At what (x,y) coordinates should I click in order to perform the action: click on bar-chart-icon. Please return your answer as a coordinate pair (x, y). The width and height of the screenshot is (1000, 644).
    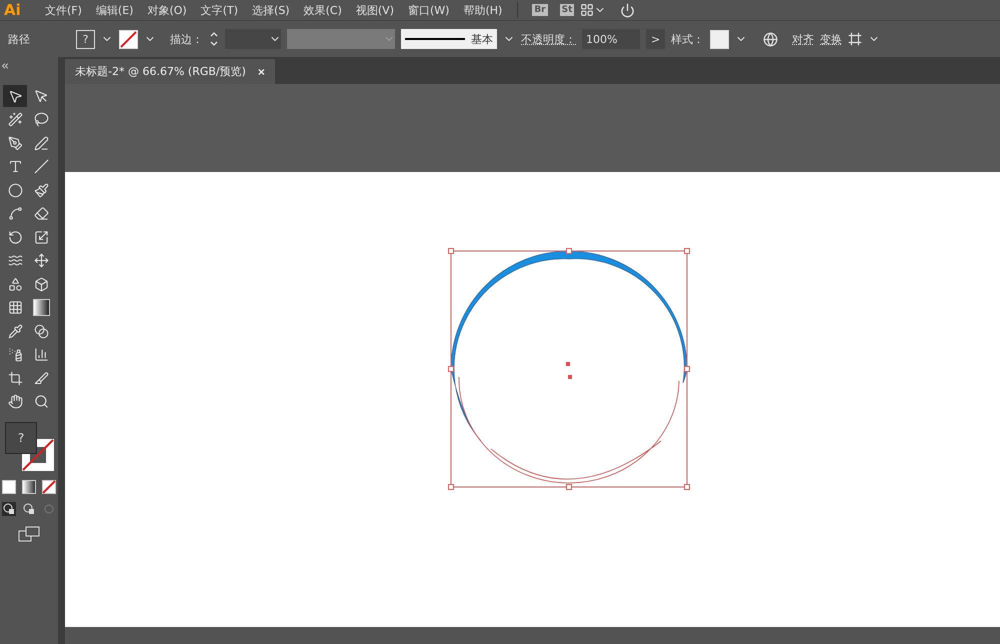
    Looking at the image, I should click on (41, 354).